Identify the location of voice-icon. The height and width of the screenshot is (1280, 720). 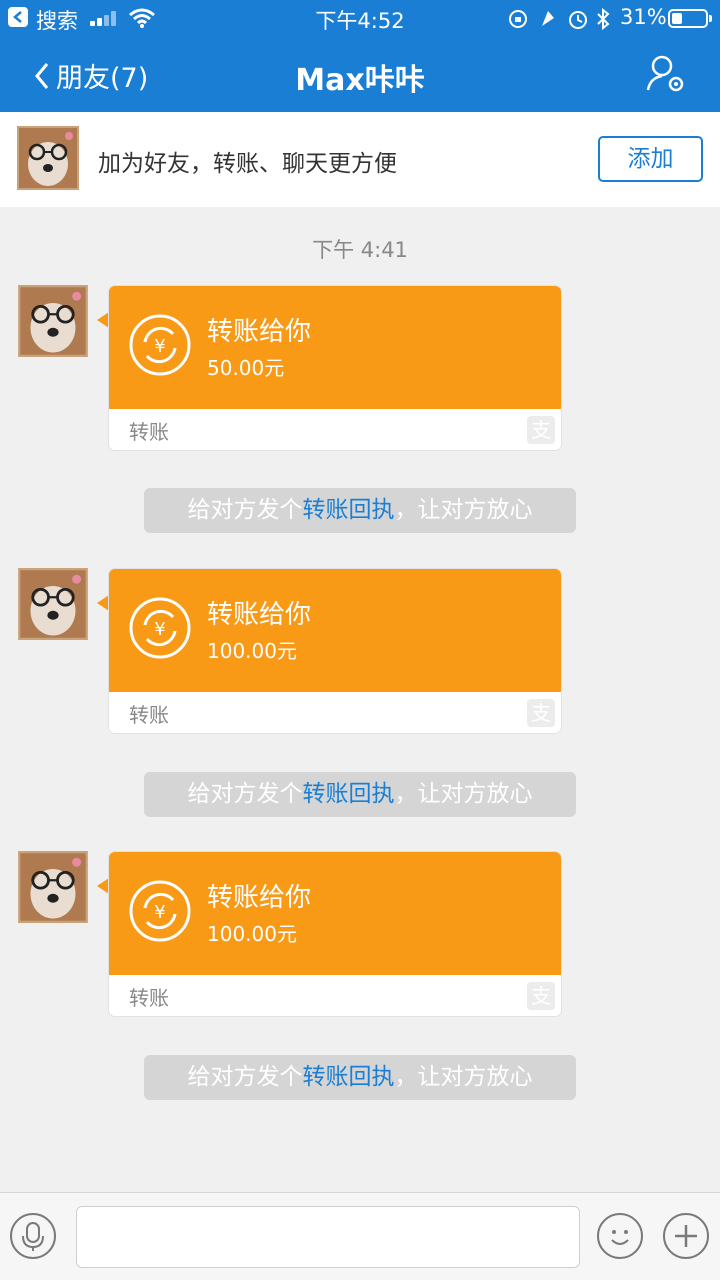
(33, 1236).